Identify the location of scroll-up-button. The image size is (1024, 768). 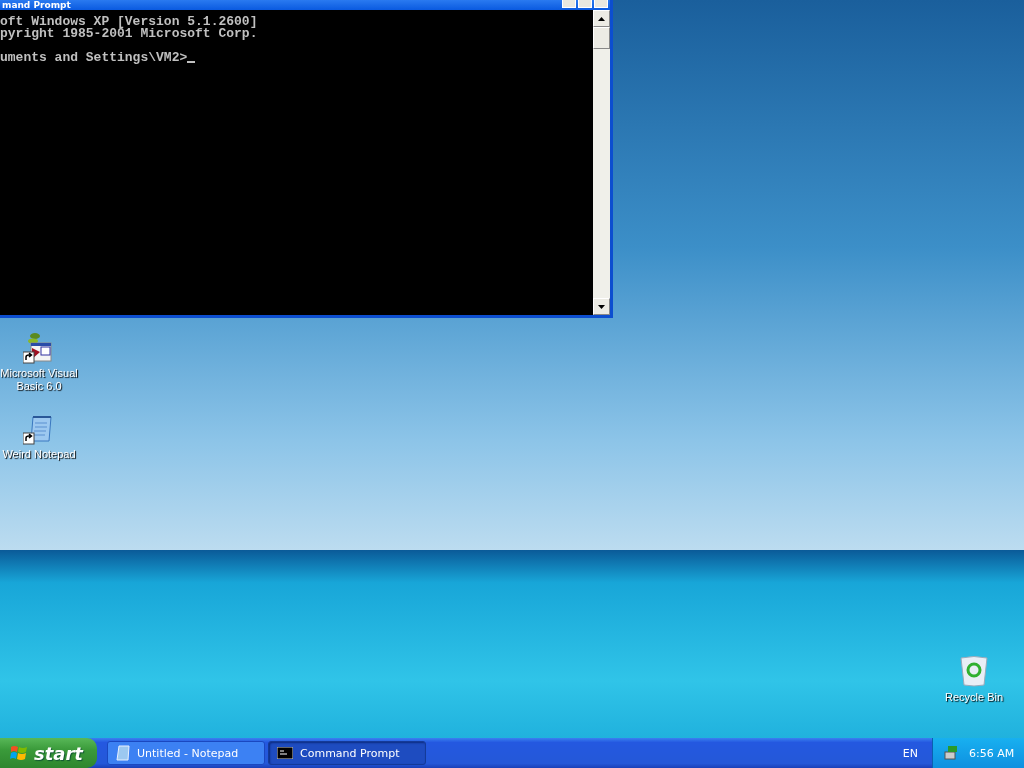
(601, 18).